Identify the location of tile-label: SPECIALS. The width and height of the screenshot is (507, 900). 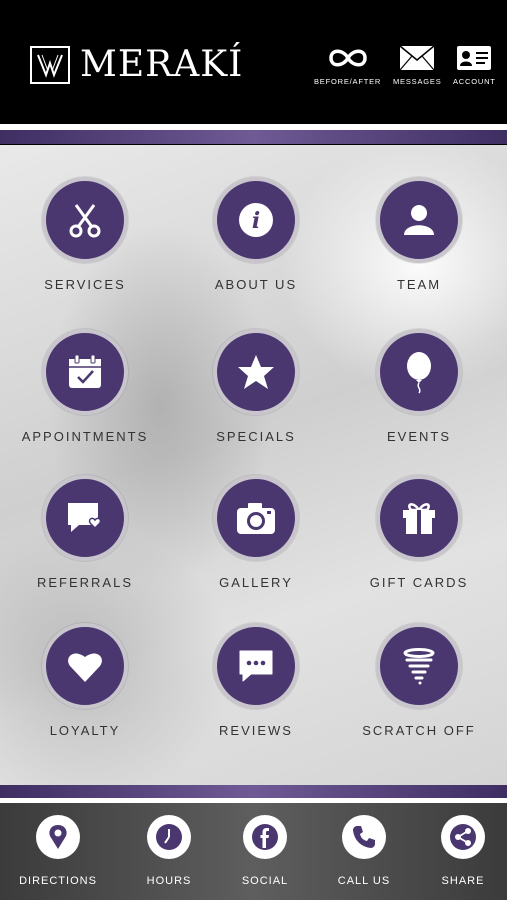
(256, 436).